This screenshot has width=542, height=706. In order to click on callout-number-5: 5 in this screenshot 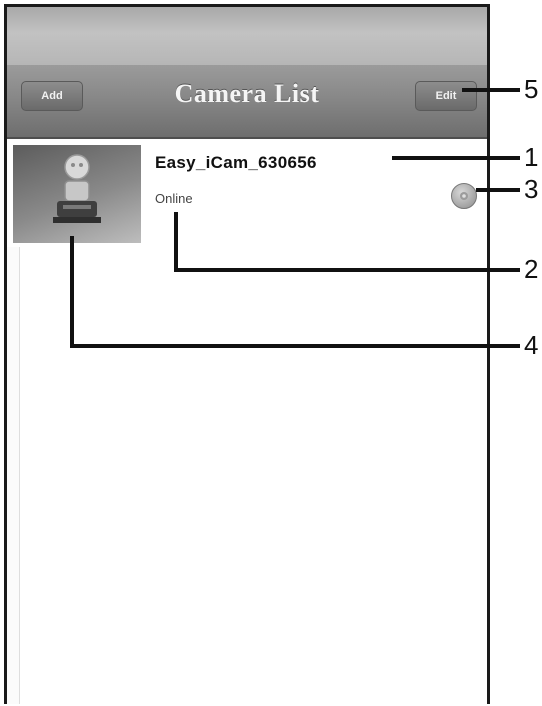, I will do `click(531, 89)`.